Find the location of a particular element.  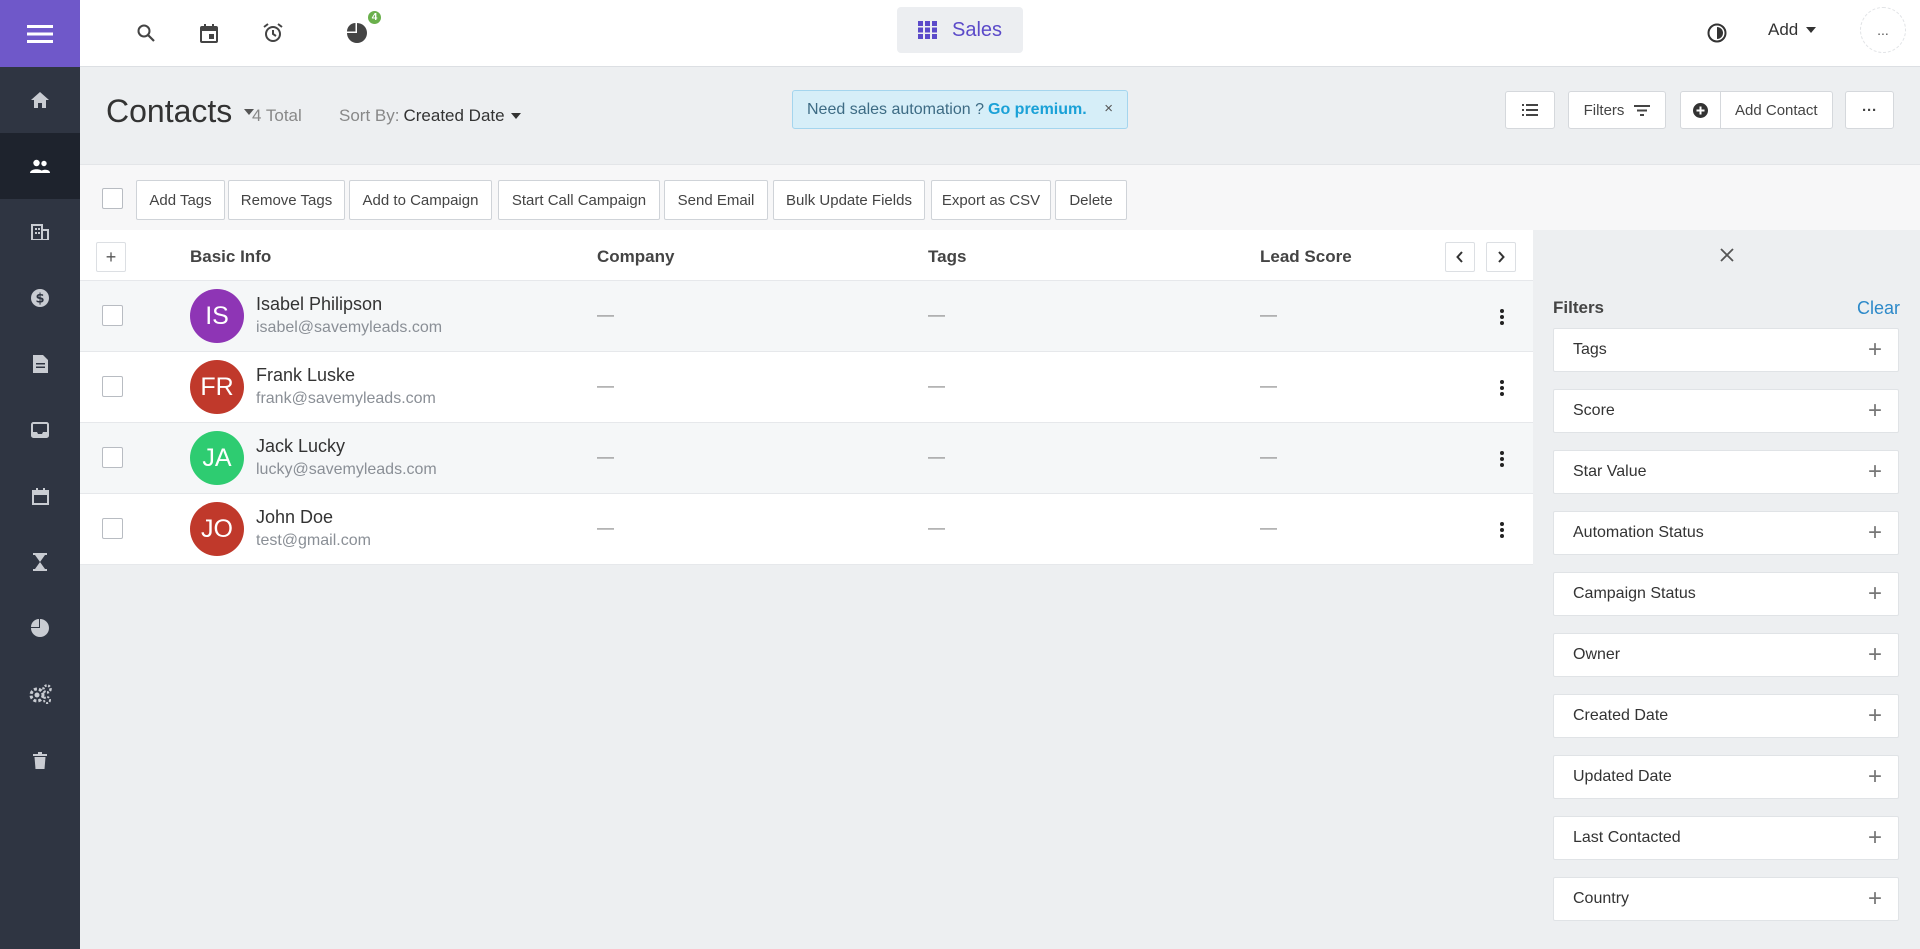

filter-label: Star Value is located at coordinates (1610, 471).